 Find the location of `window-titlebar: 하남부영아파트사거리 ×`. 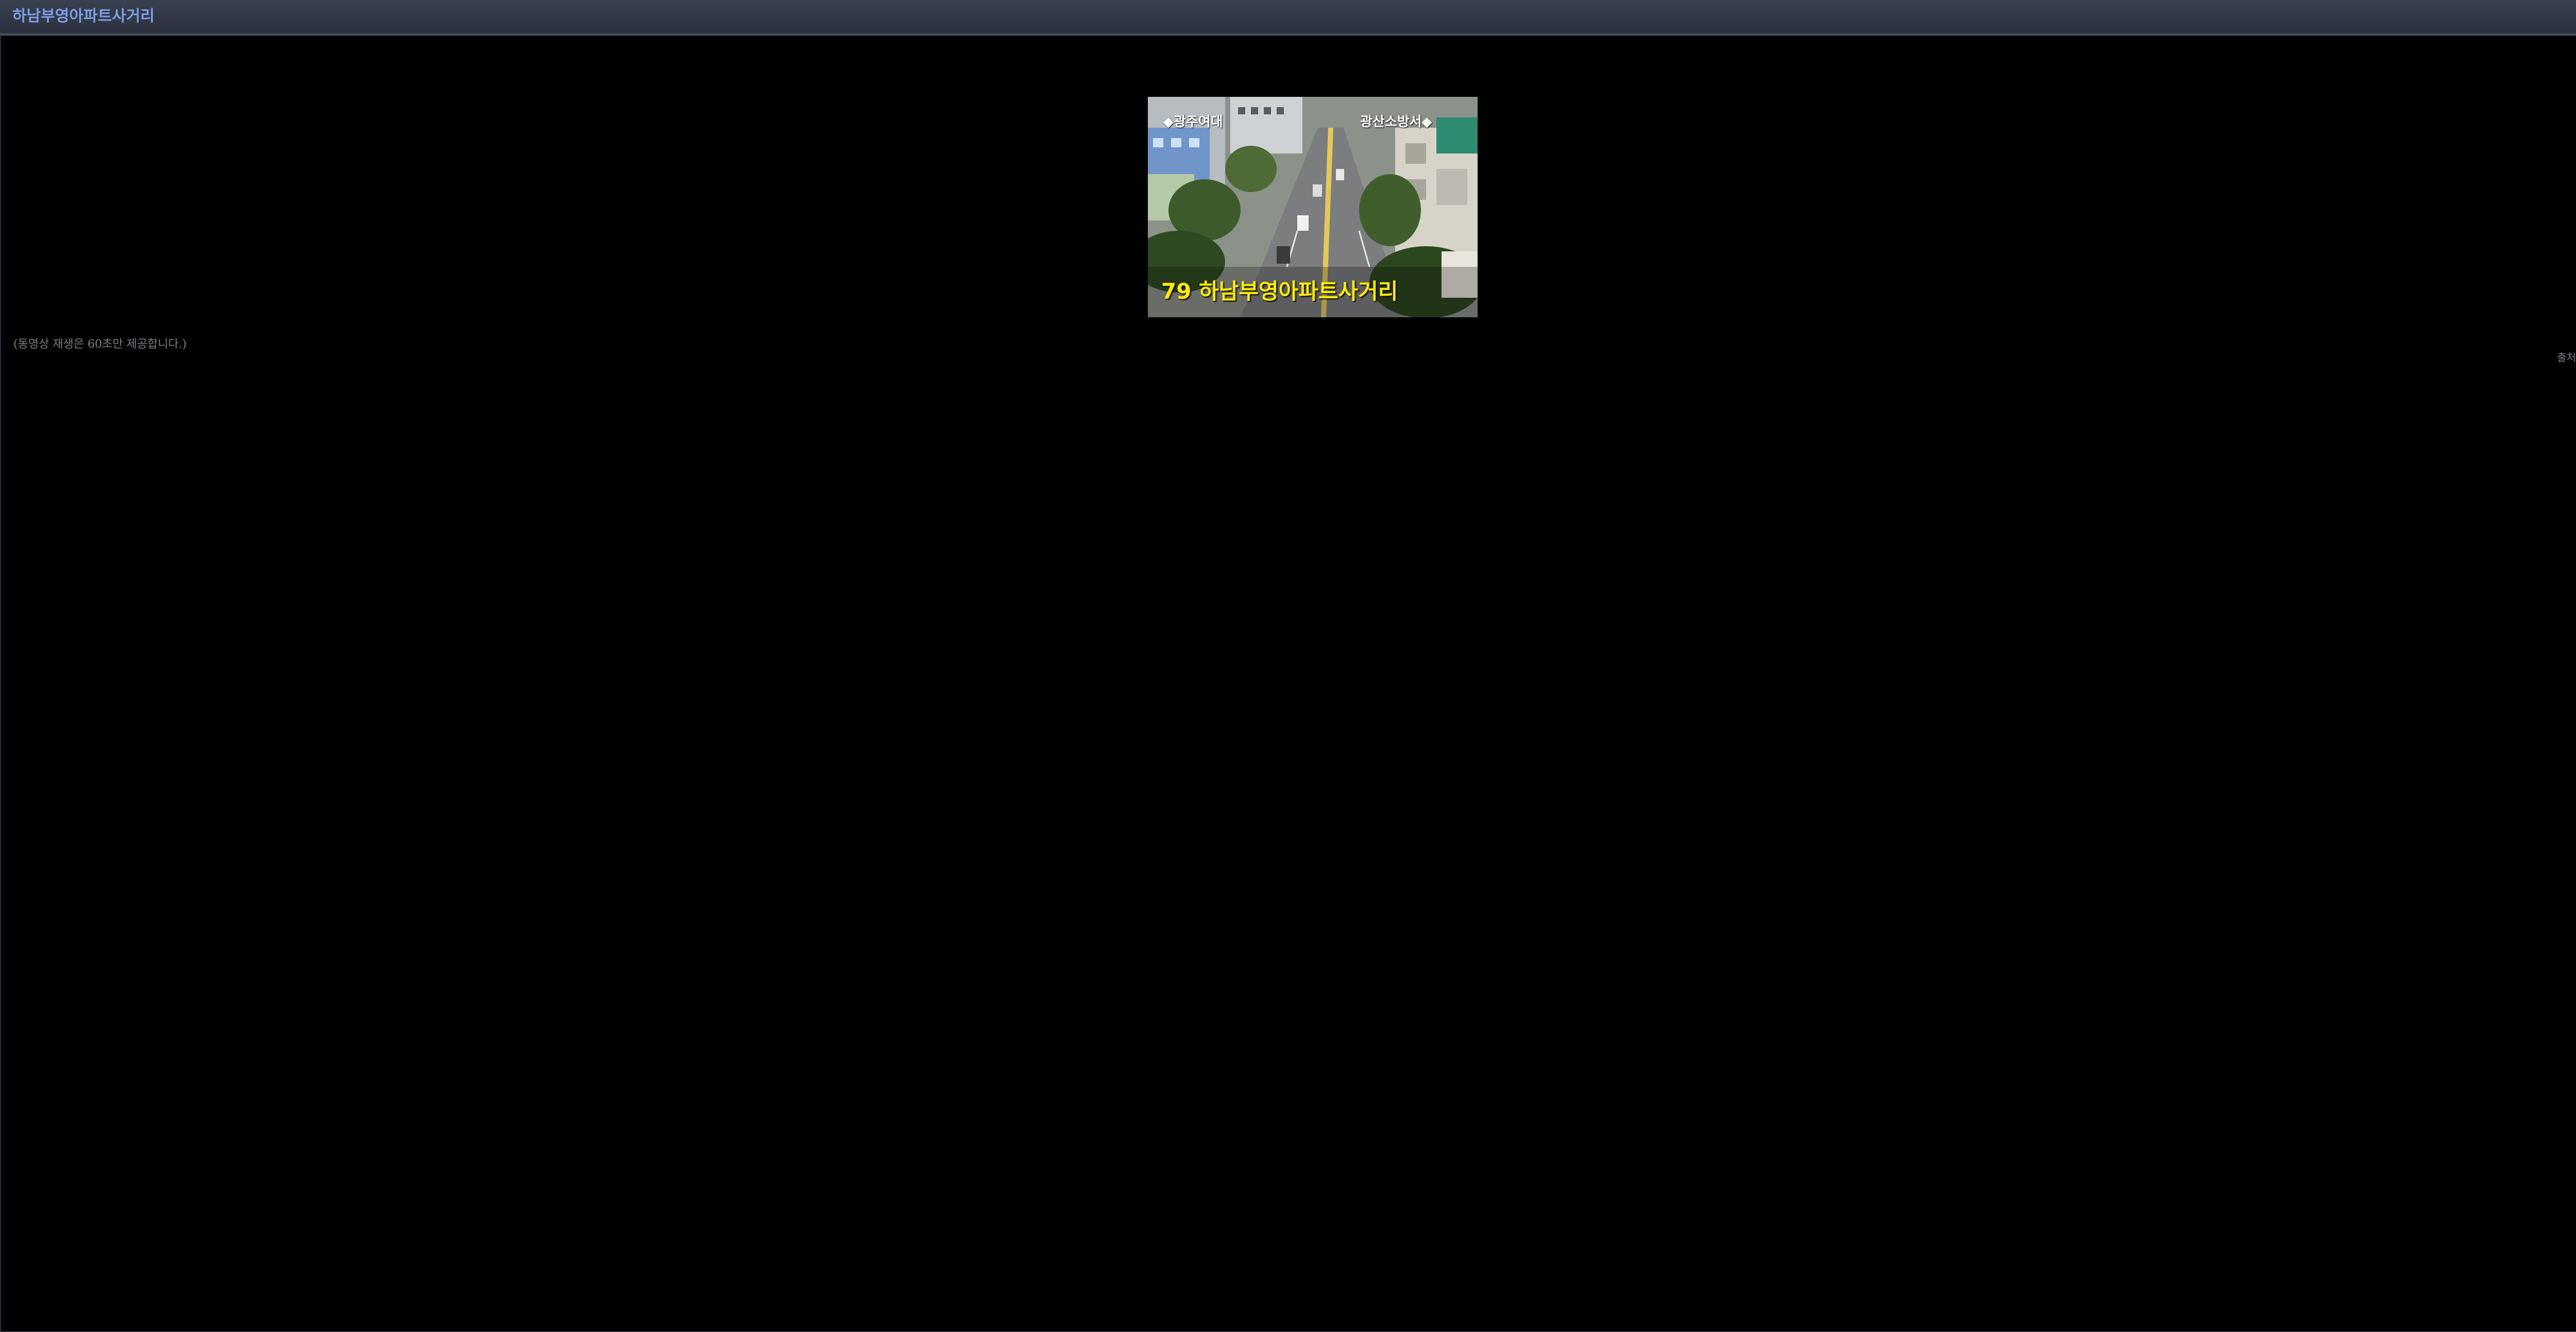

window-titlebar: 하남부영아파트사거리 × is located at coordinates (1288, 17).